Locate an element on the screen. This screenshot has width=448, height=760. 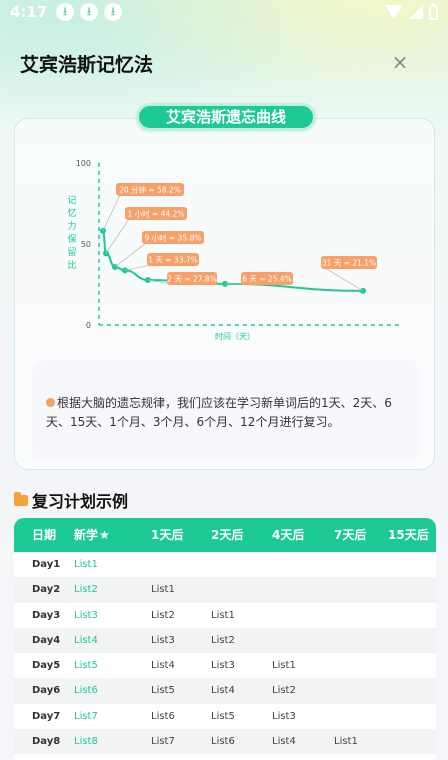
y-tick-label: 0 is located at coordinates (88, 325).